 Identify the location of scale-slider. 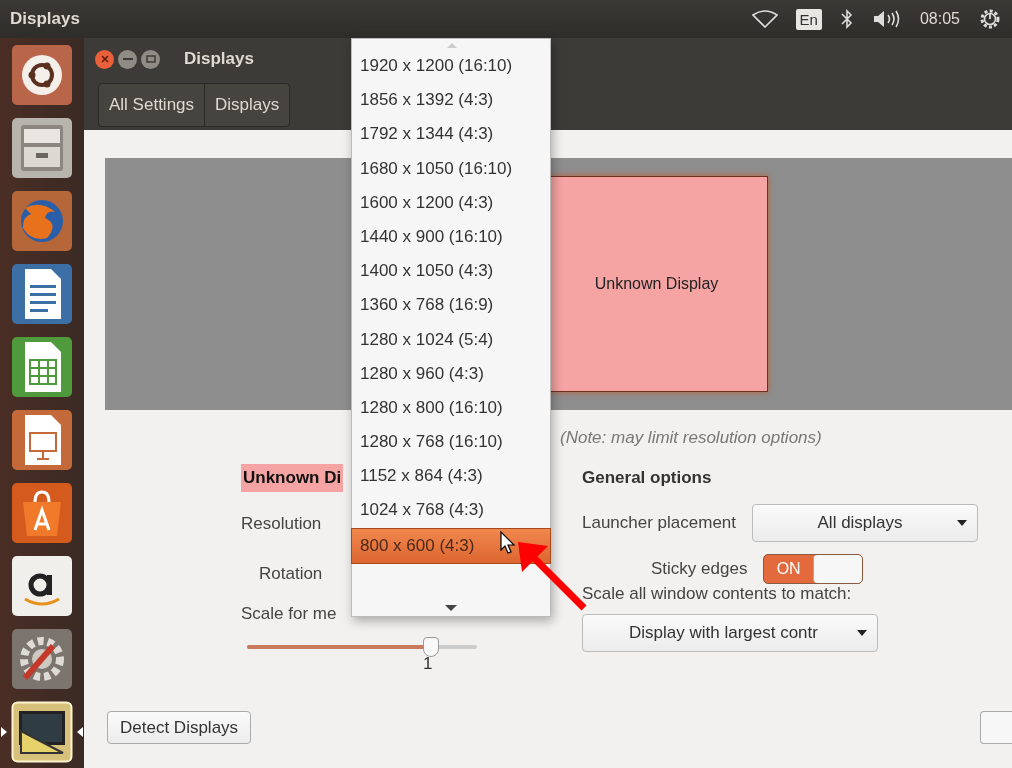
(362, 647).